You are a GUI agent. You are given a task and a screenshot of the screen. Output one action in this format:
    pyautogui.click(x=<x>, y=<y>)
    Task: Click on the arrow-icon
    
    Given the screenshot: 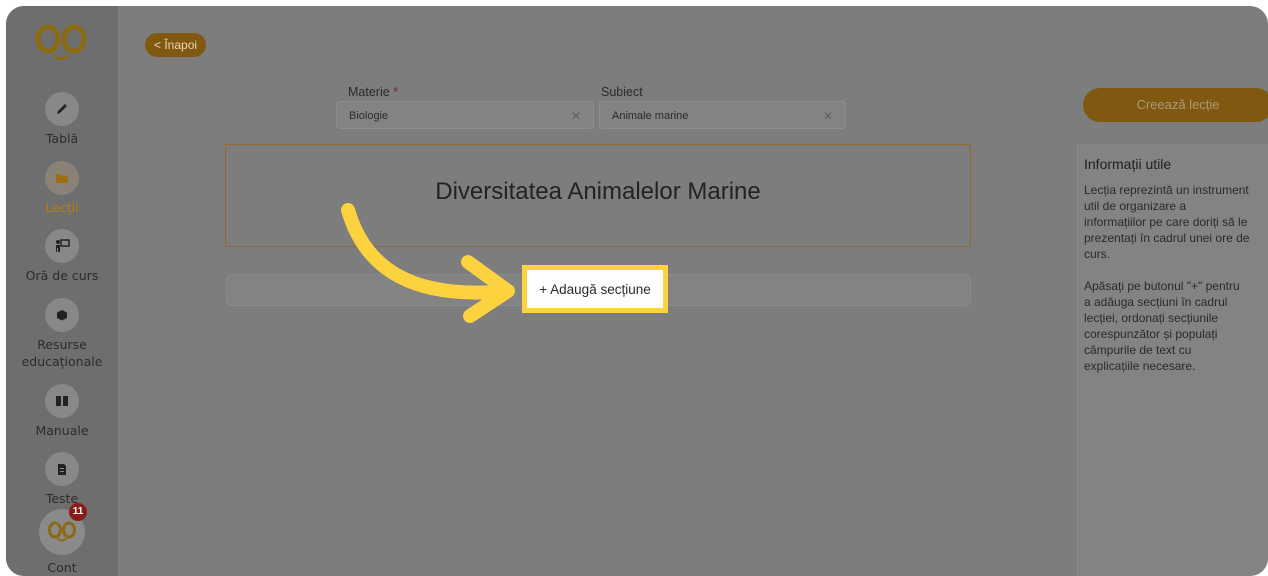 What is the action you would take?
    pyautogui.click(x=428, y=263)
    